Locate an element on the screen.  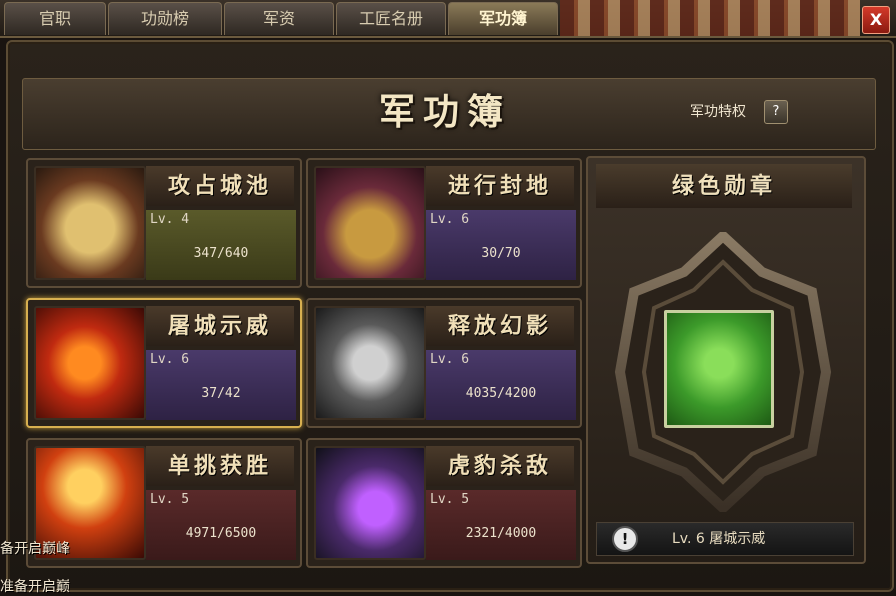
achievement-name: 单挑获胜 is located at coordinates (220, 466).